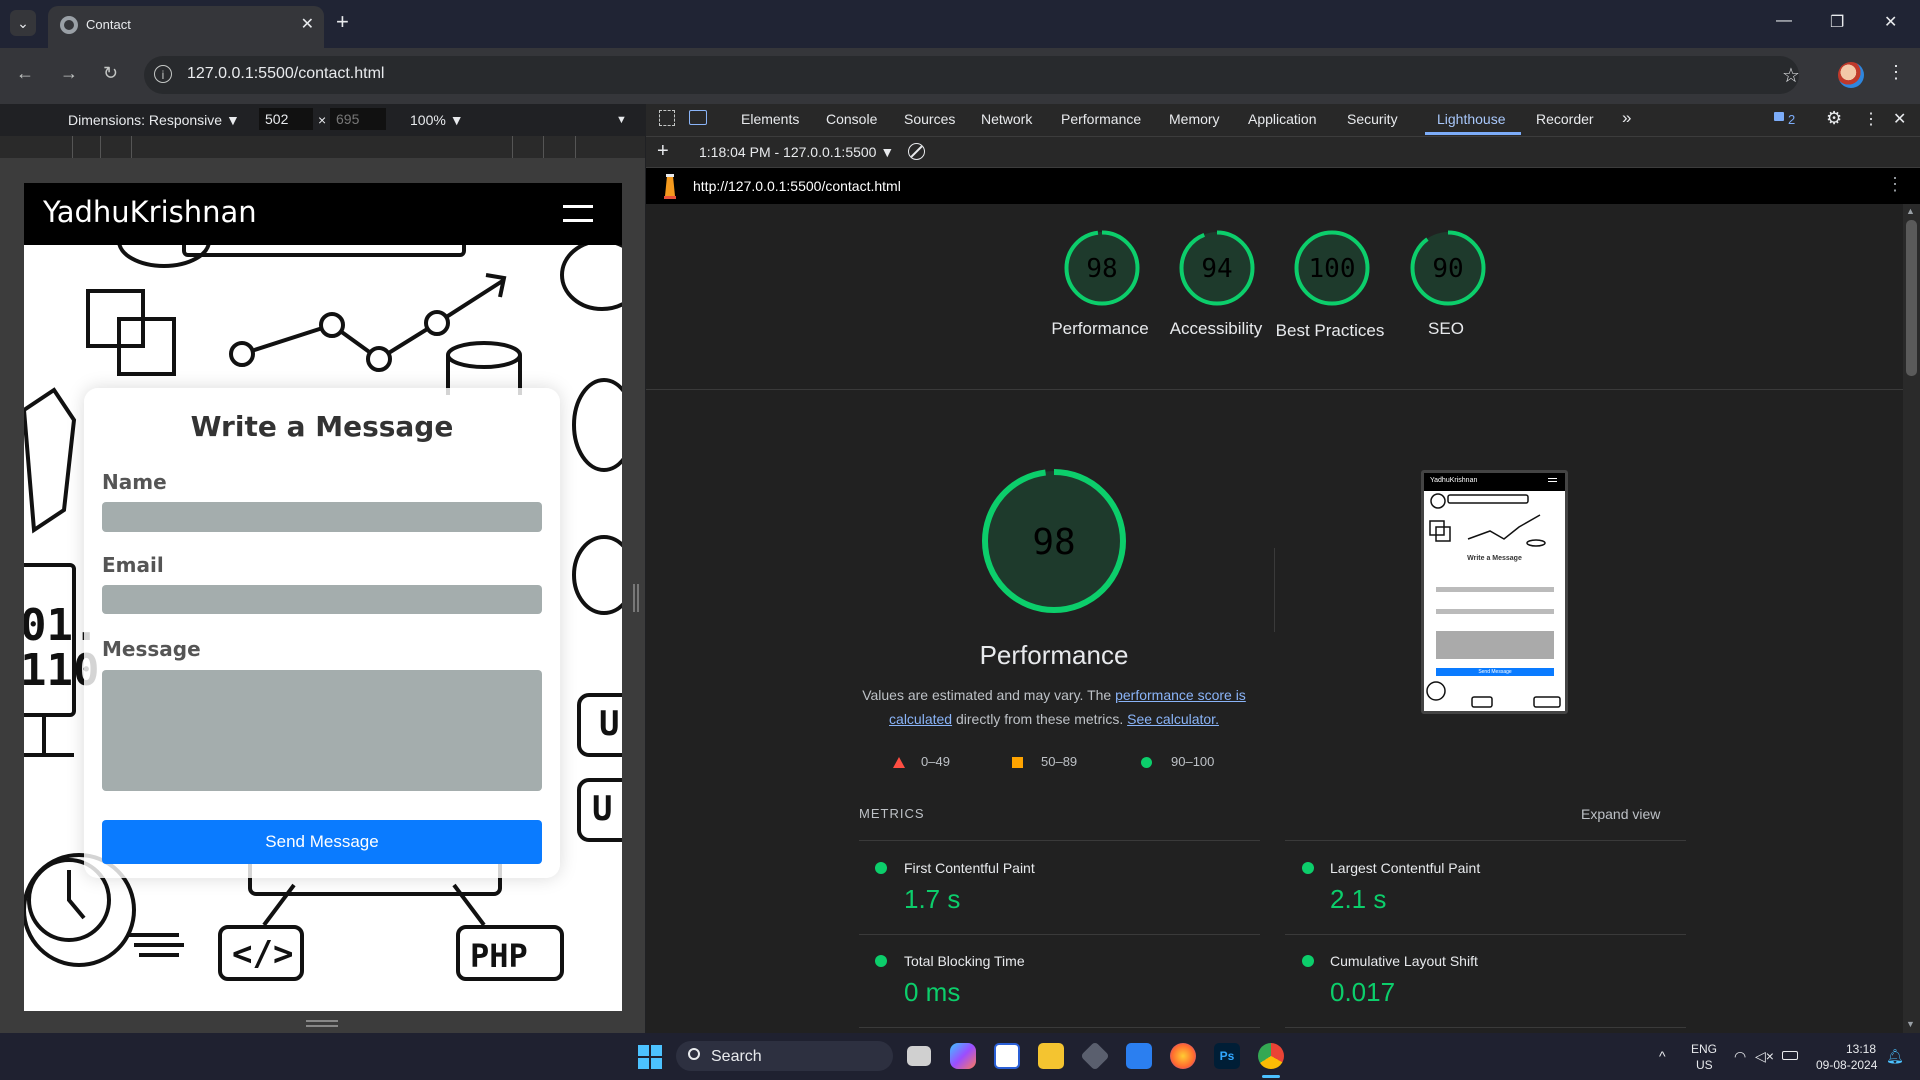 The height and width of the screenshot is (1080, 1920). I want to click on hamburger-menu-icon, so click(578, 214).